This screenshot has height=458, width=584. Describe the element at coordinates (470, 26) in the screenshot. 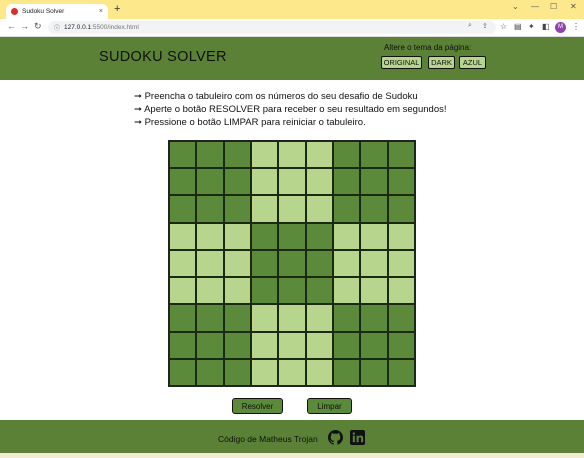

I see `zoom-icon: ⌕` at that location.